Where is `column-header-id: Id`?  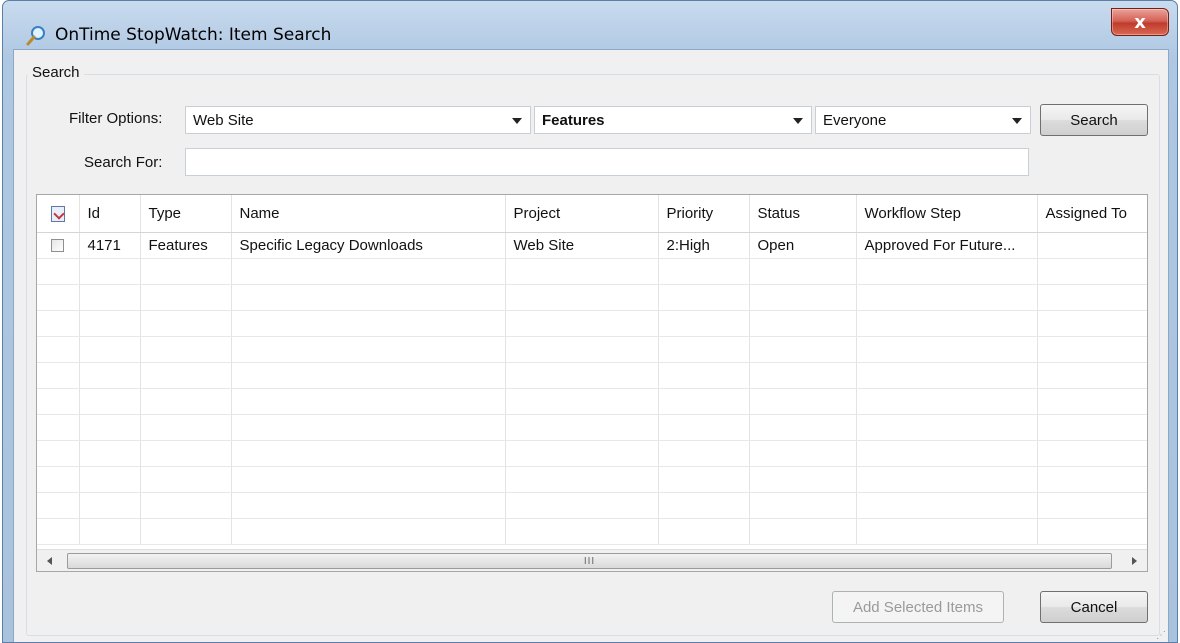
column-header-id: Id is located at coordinates (110, 214).